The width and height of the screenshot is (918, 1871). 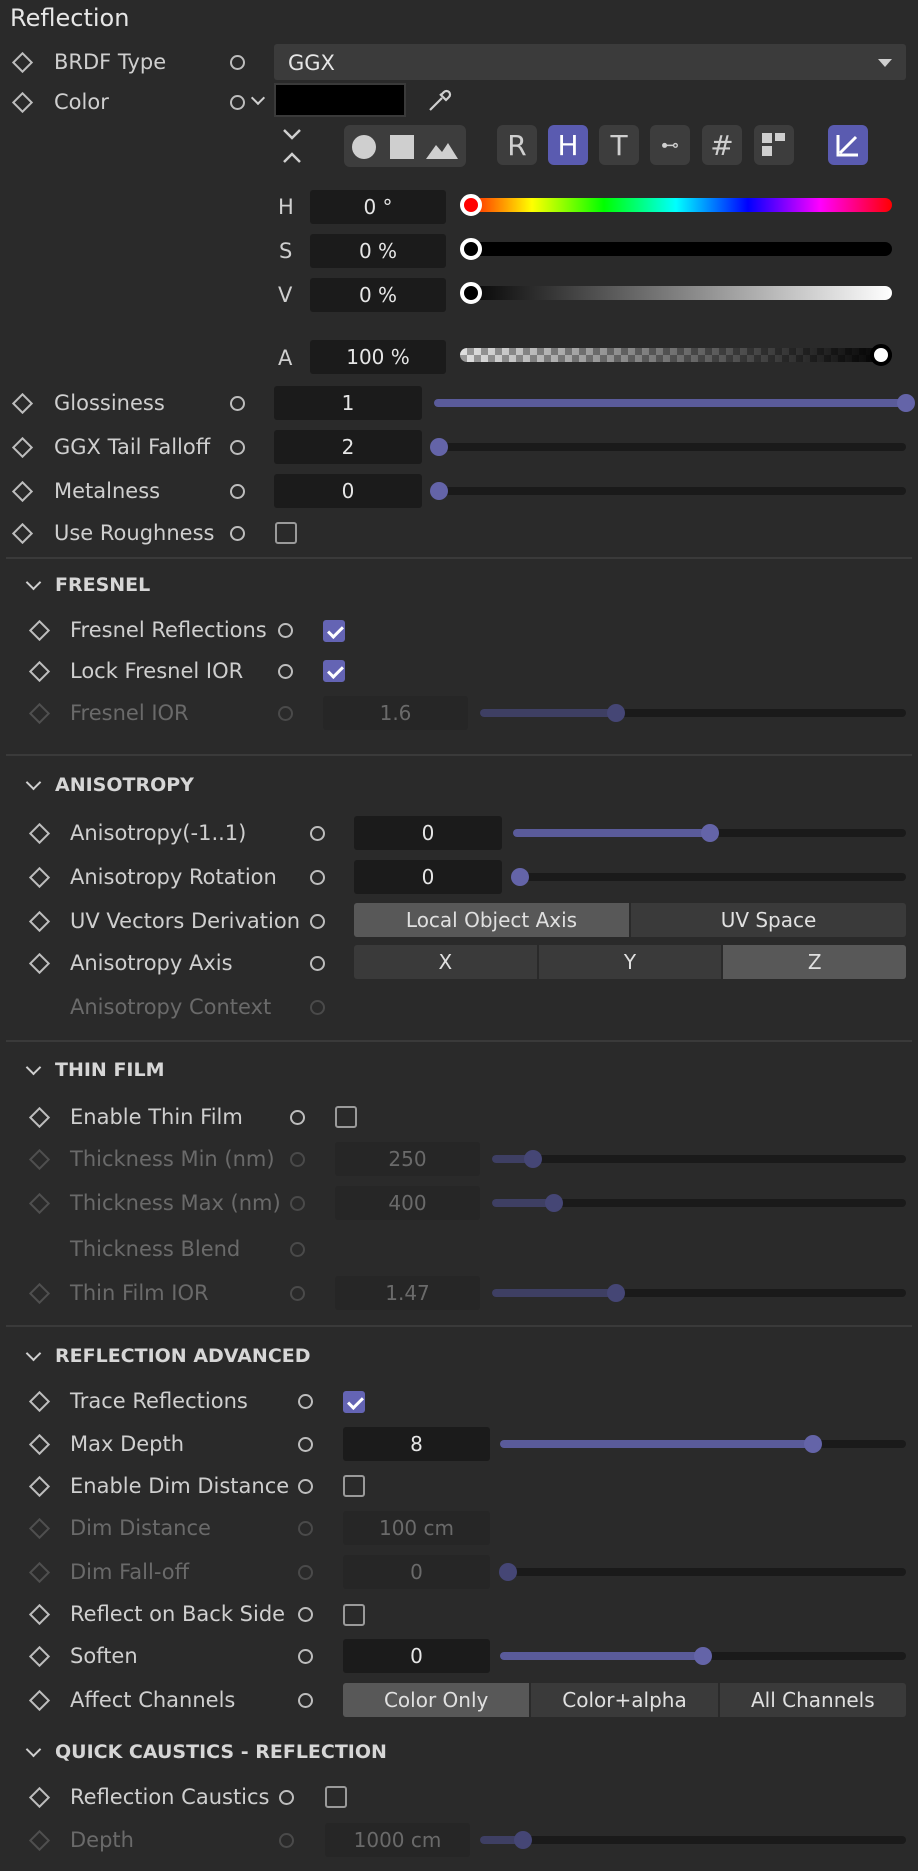 I want to click on linear-color-button, so click(x=848, y=145).